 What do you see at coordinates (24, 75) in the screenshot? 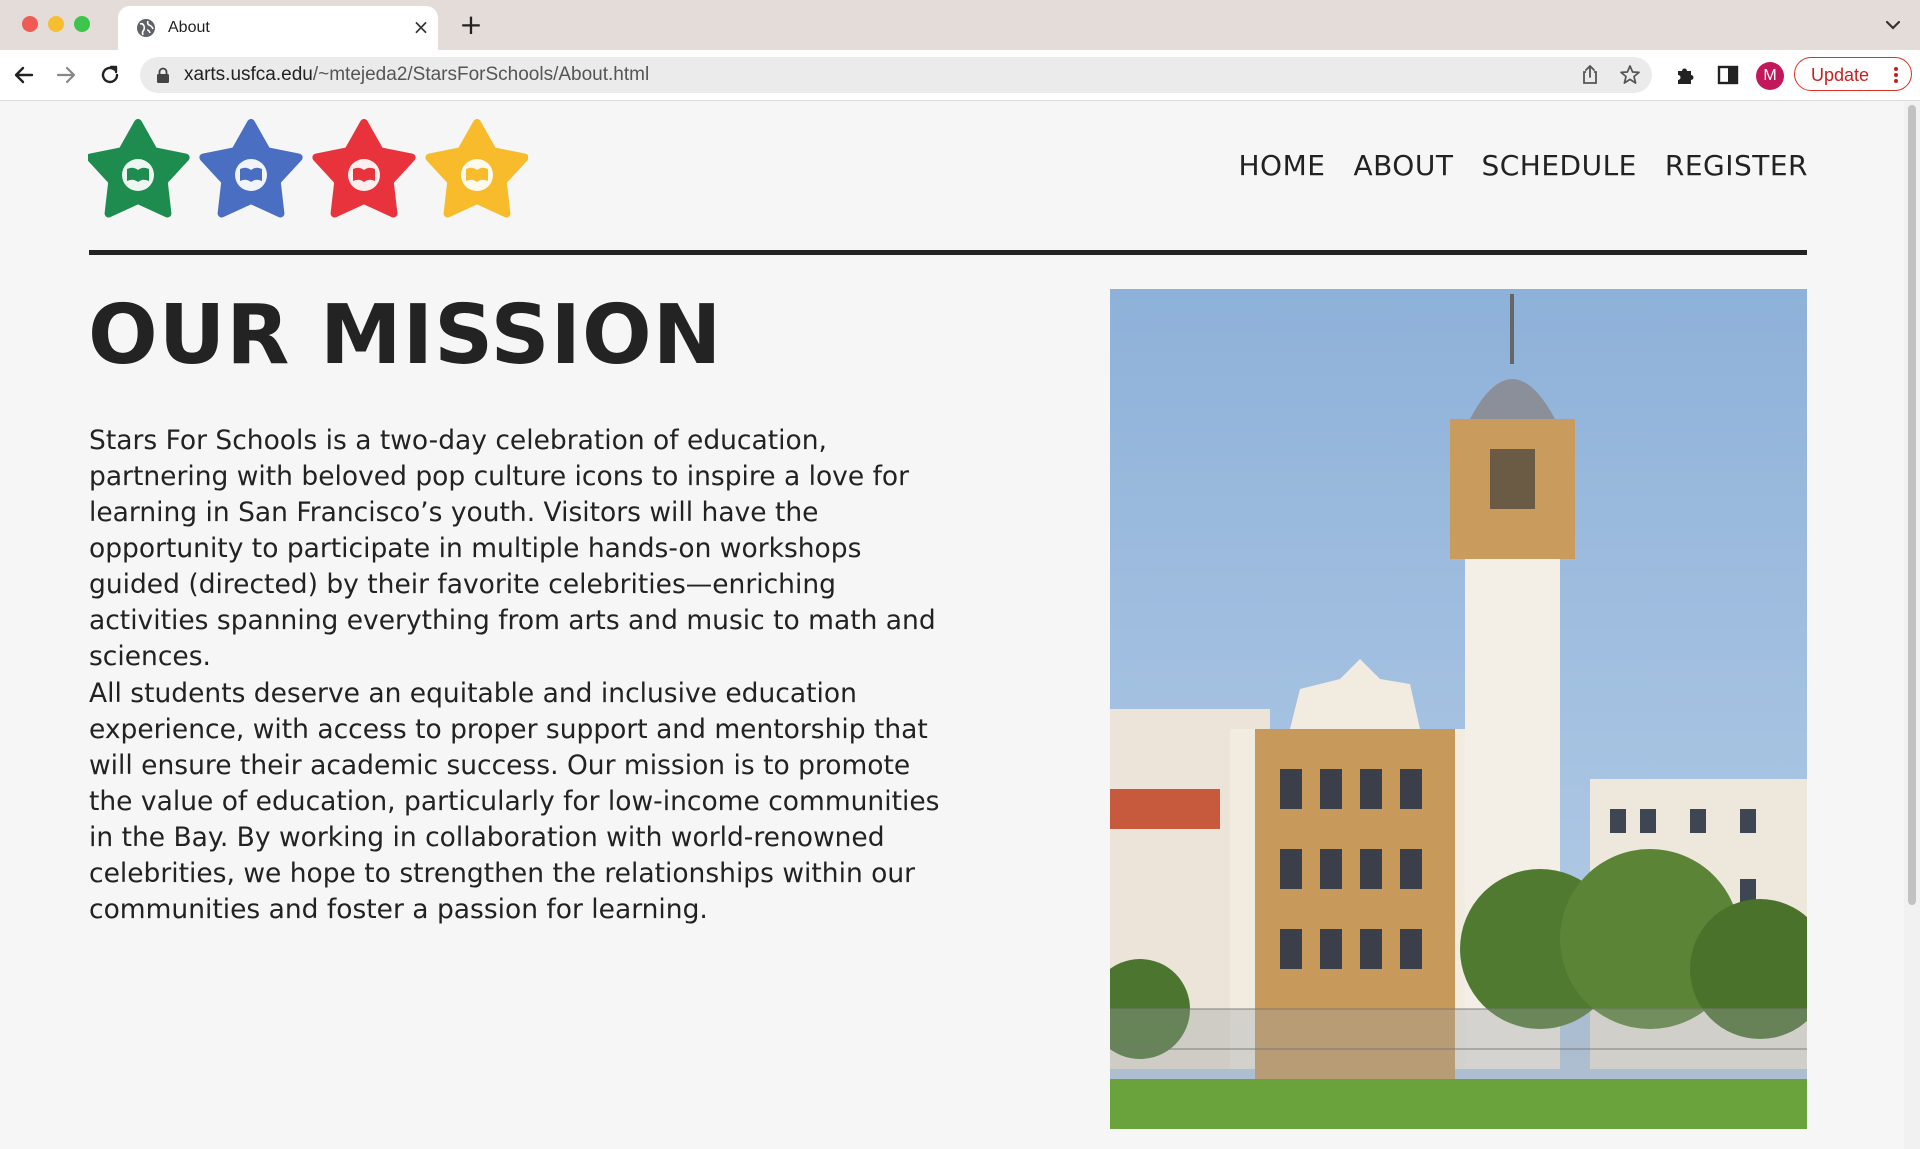
I see `back-arrow-icon` at bounding box center [24, 75].